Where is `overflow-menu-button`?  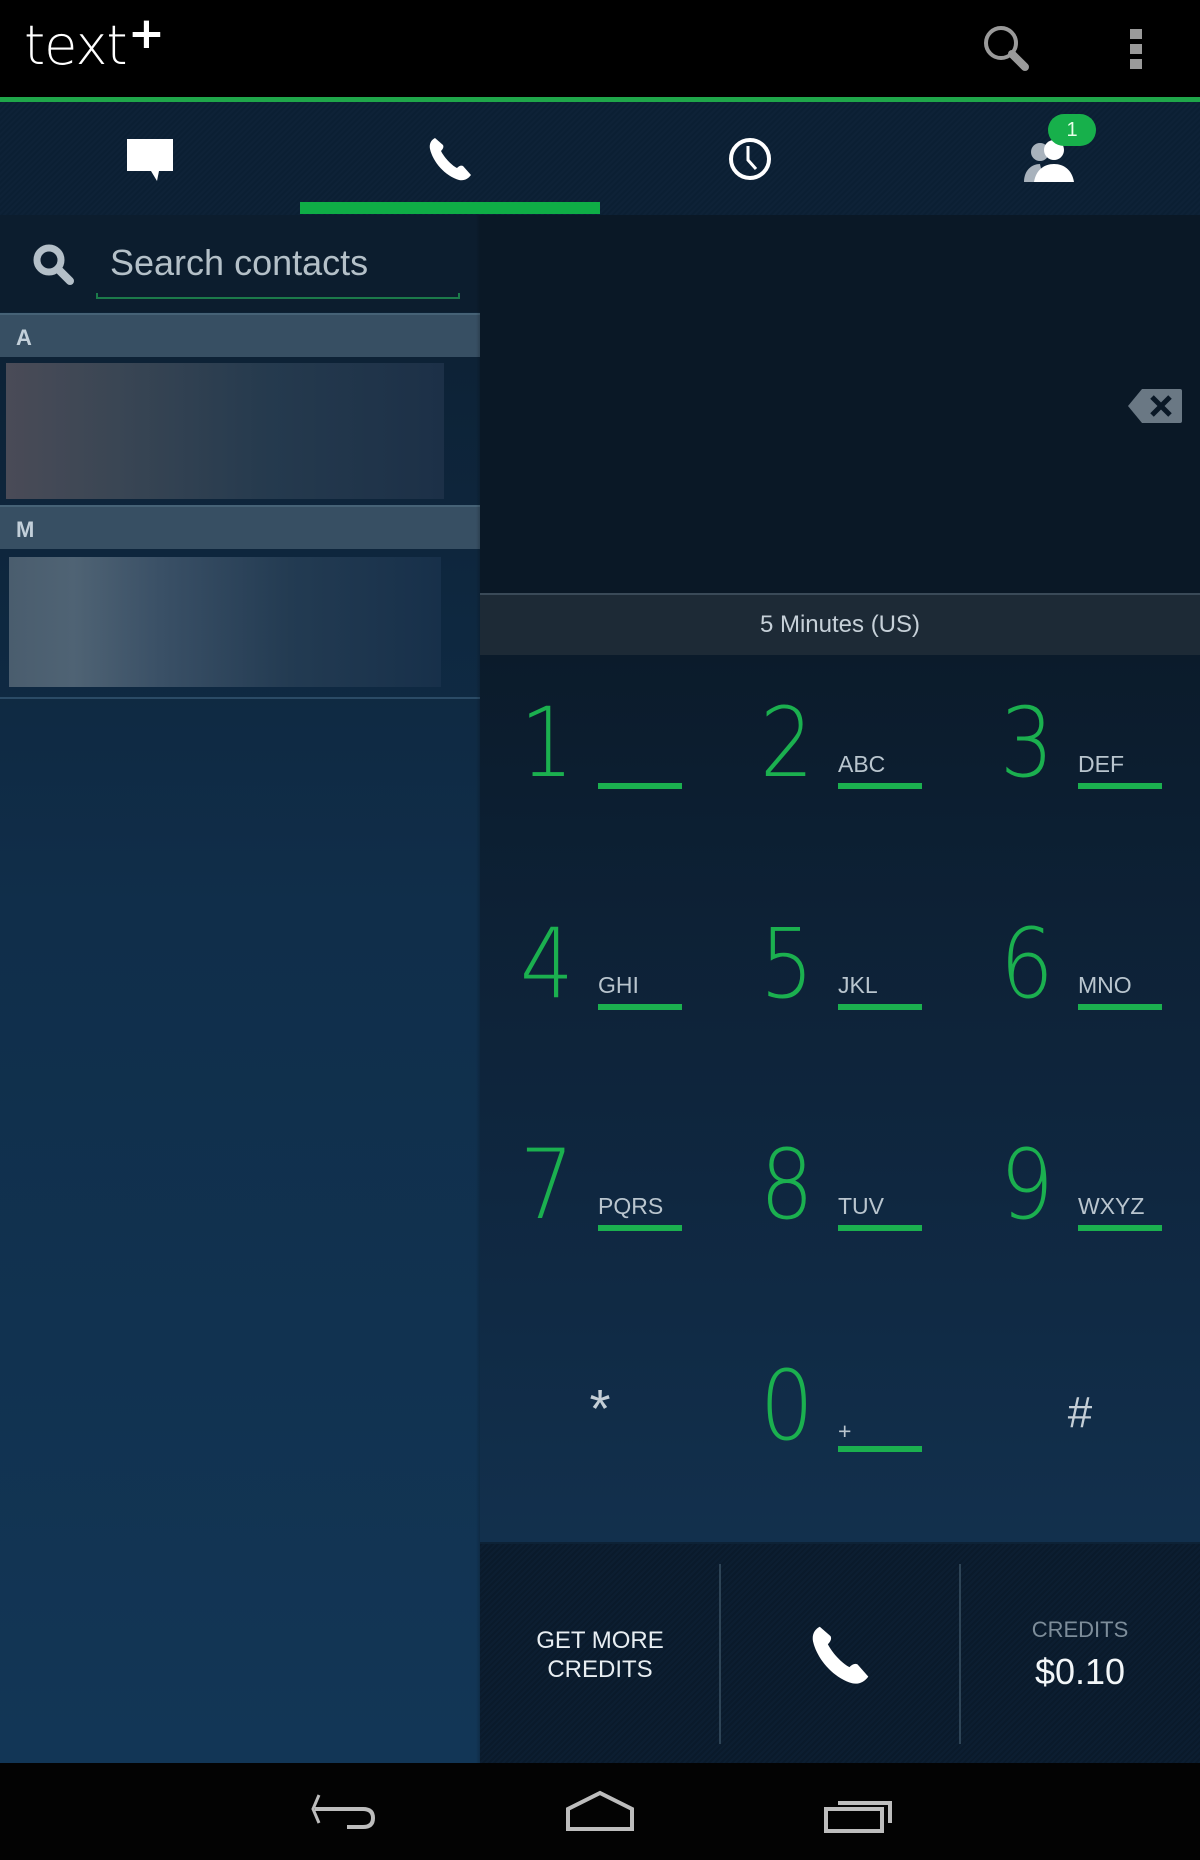 overflow-menu-button is located at coordinates (1136, 49).